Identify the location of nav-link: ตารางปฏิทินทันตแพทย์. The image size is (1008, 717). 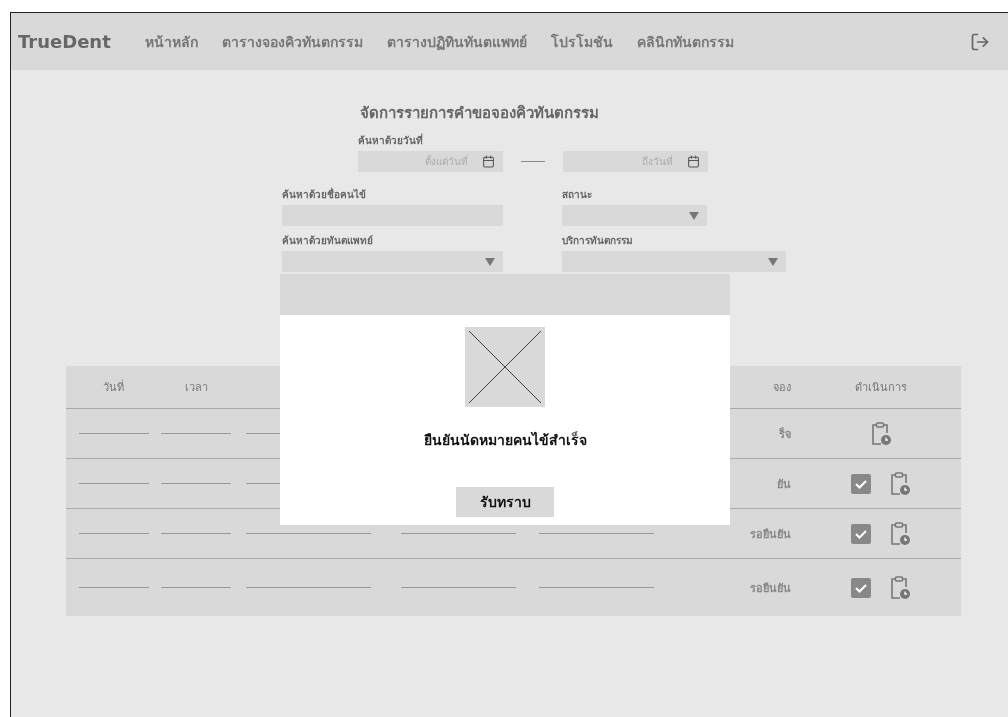
(456, 41).